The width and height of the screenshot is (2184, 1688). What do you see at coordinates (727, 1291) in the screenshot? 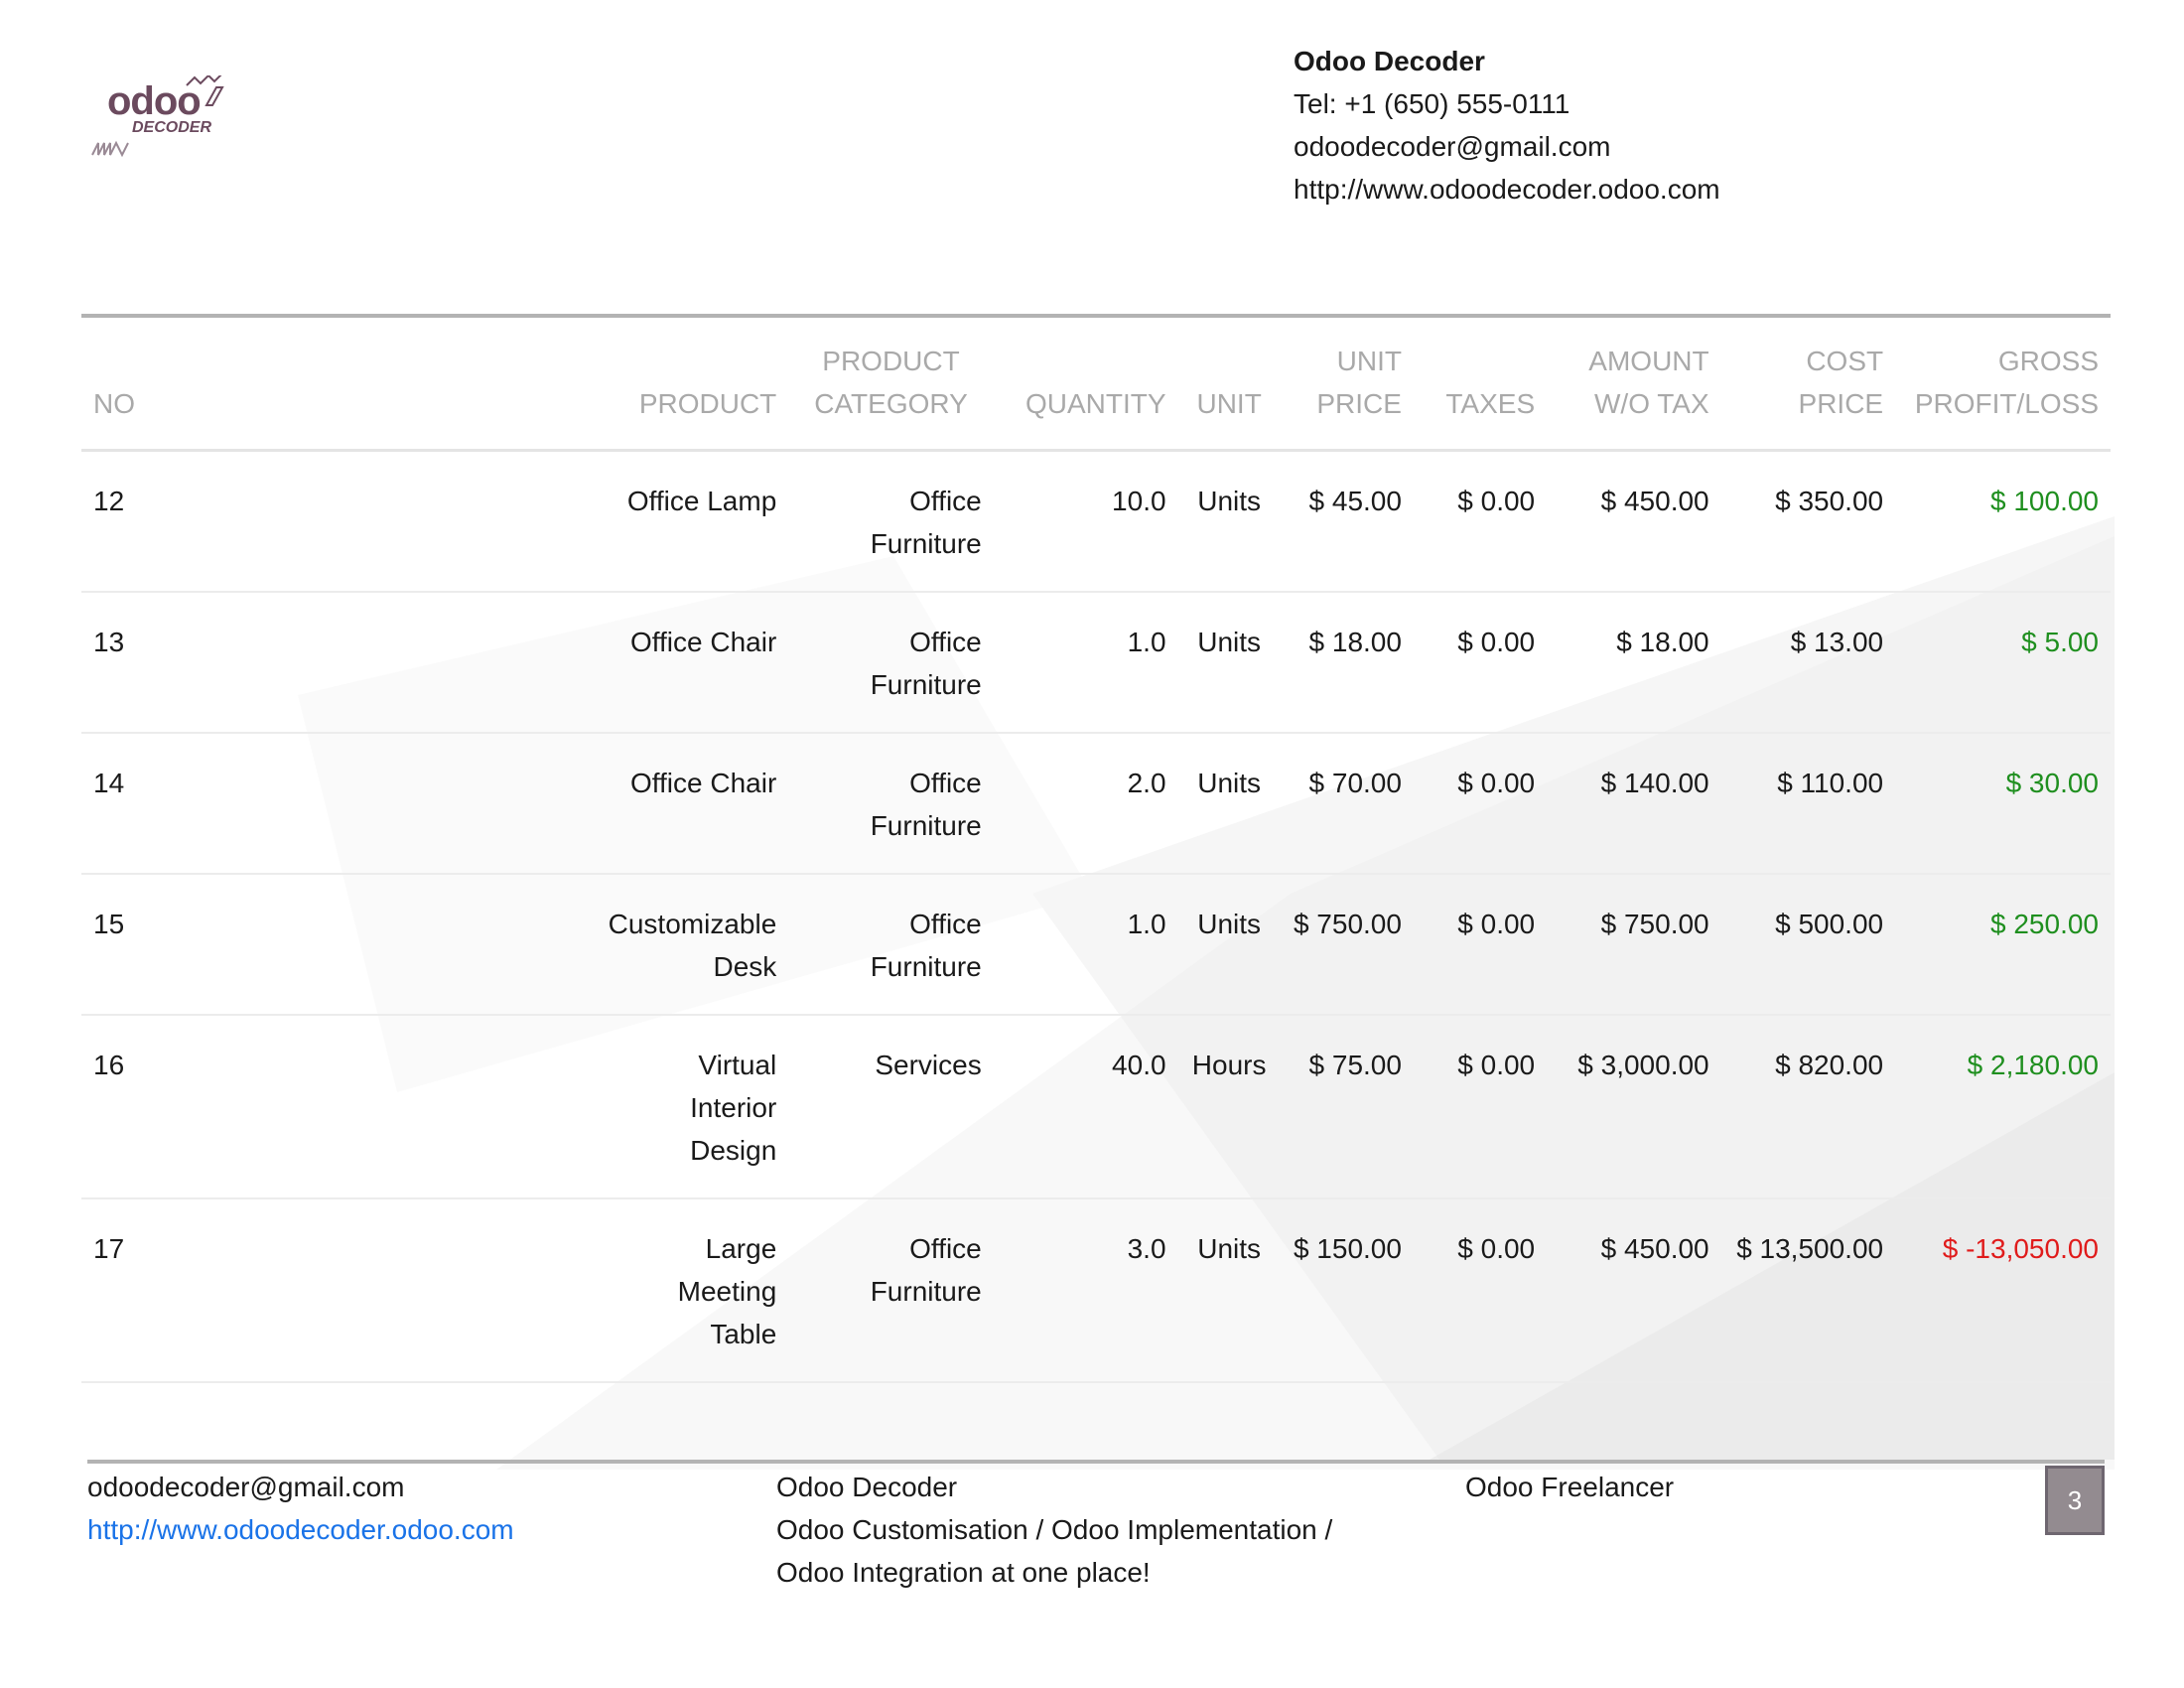
I see `cell-product-line: Meeting` at bounding box center [727, 1291].